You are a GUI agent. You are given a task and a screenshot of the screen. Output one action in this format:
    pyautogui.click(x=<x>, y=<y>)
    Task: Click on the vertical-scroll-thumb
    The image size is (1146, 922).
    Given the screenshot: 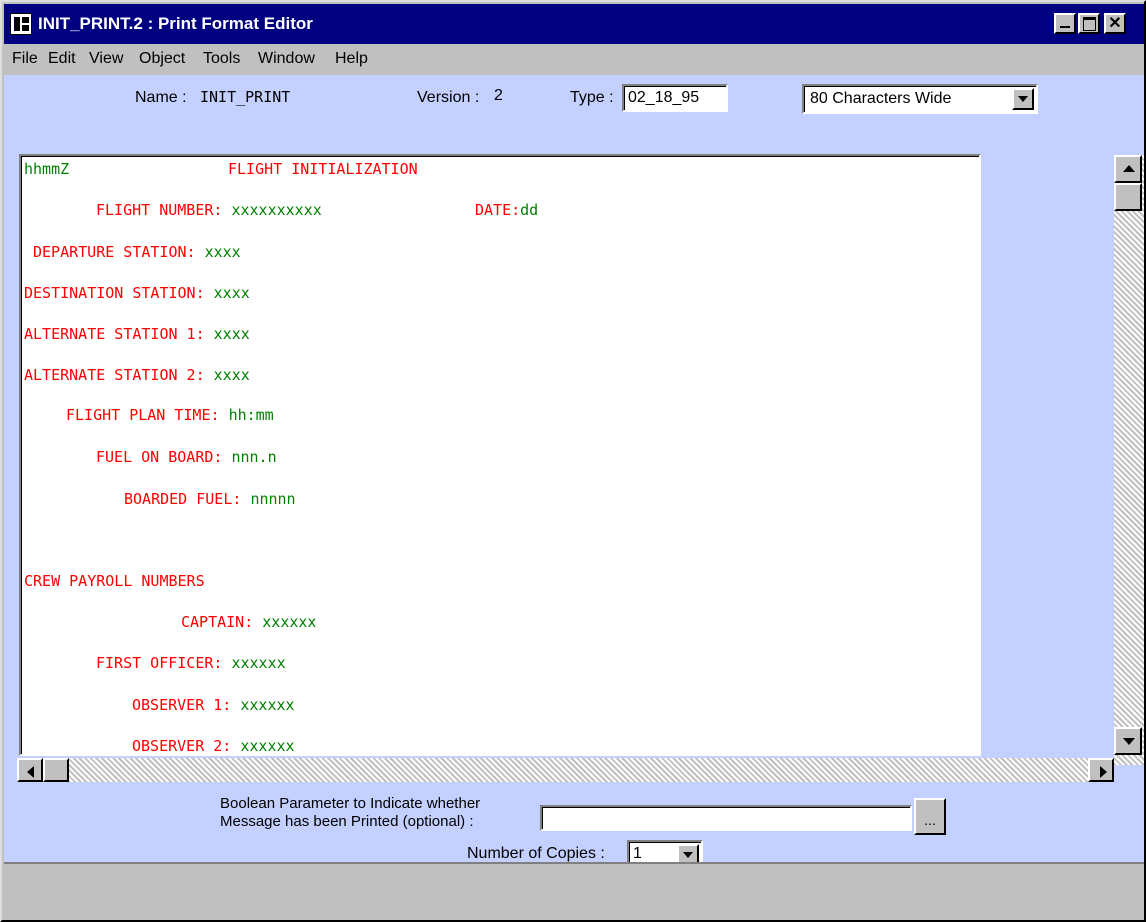 What is the action you would take?
    pyautogui.click(x=1128, y=197)
    